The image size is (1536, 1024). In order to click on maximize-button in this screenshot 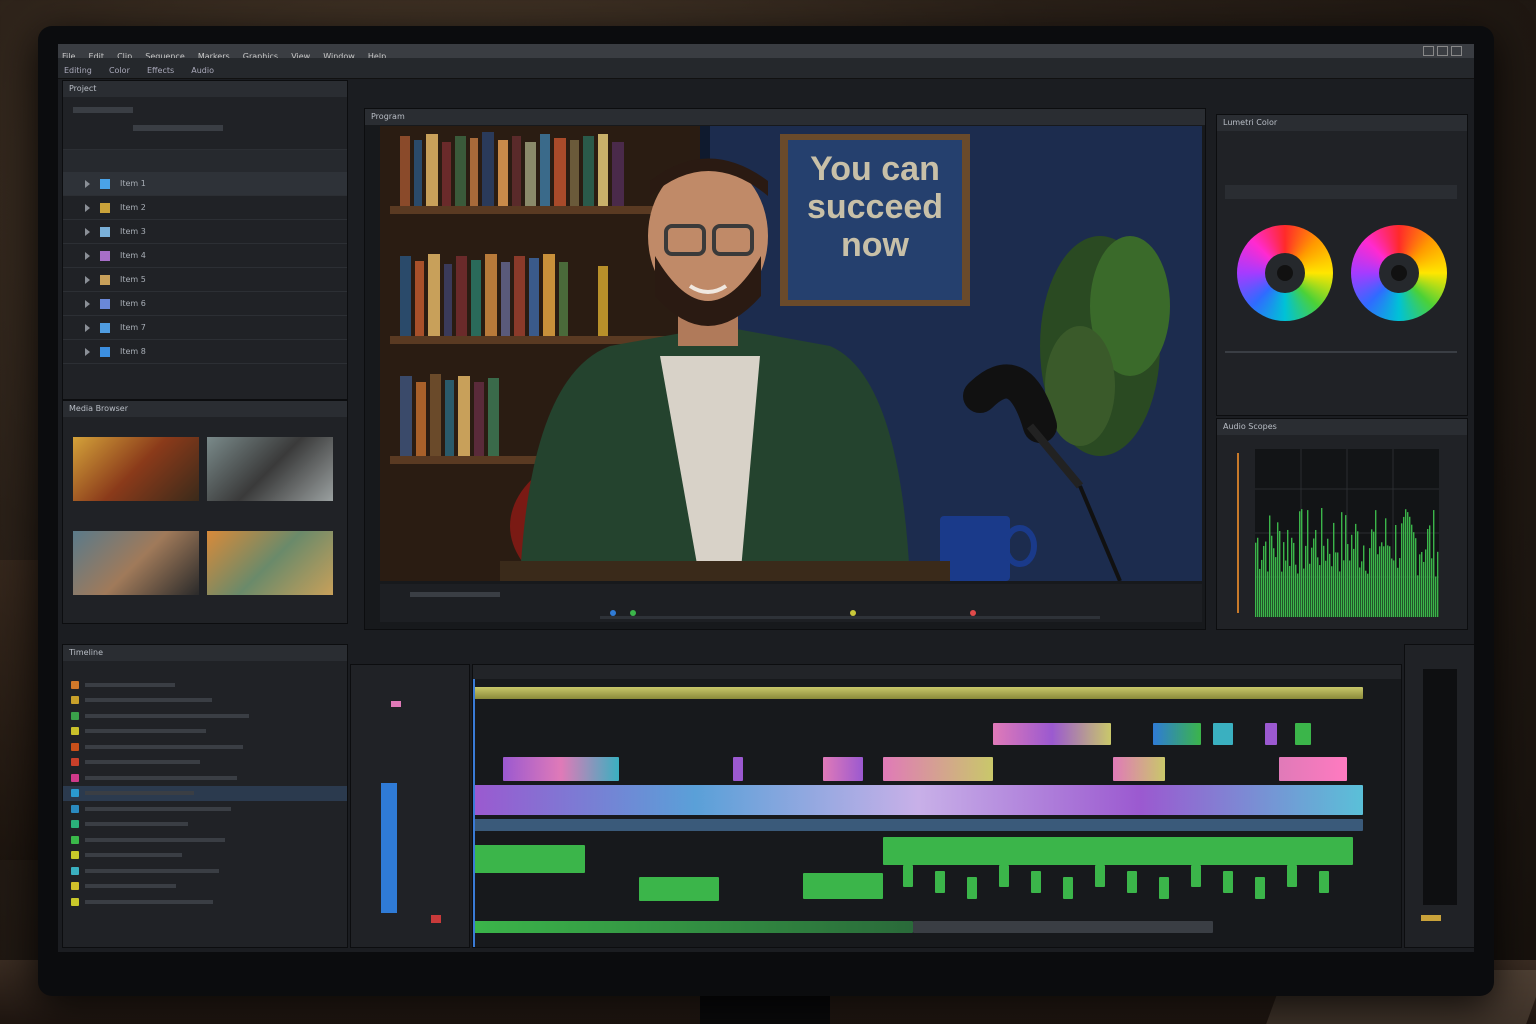, I will do `click(1442, 51)`.